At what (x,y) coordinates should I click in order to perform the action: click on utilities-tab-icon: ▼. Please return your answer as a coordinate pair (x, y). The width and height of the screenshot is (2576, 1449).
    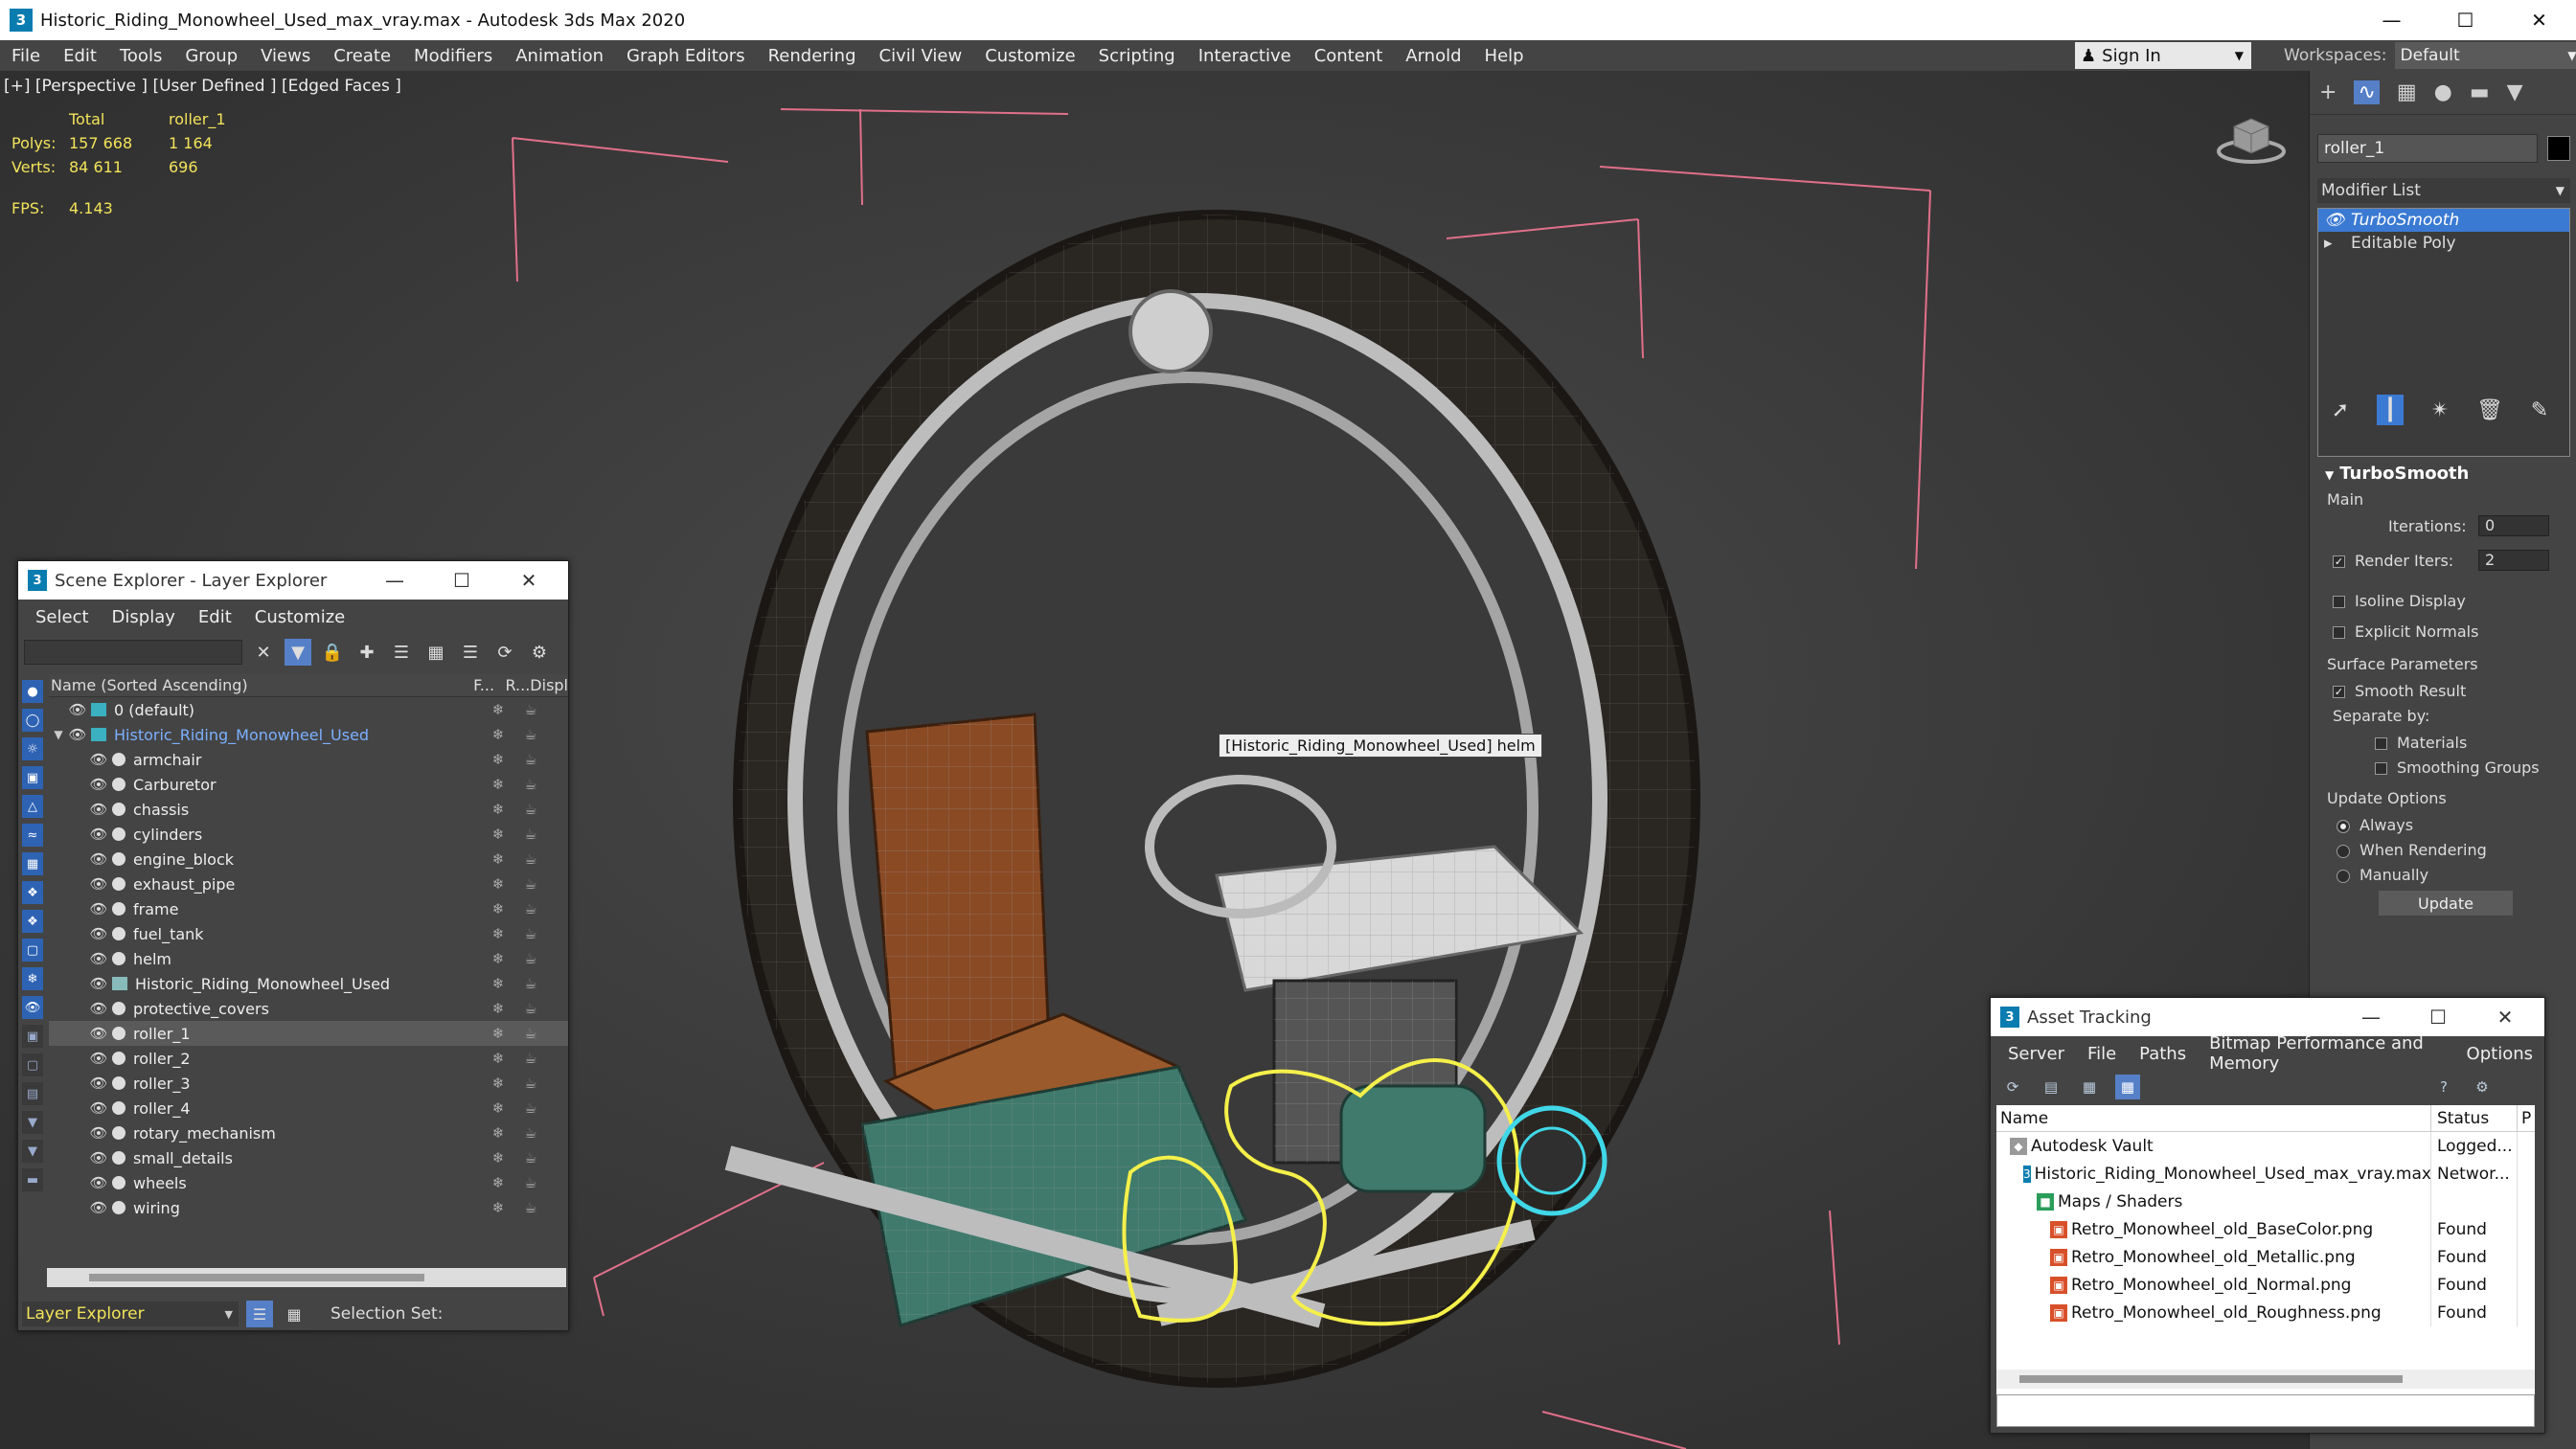
    Looking at the image, I should click on (2515, 92).